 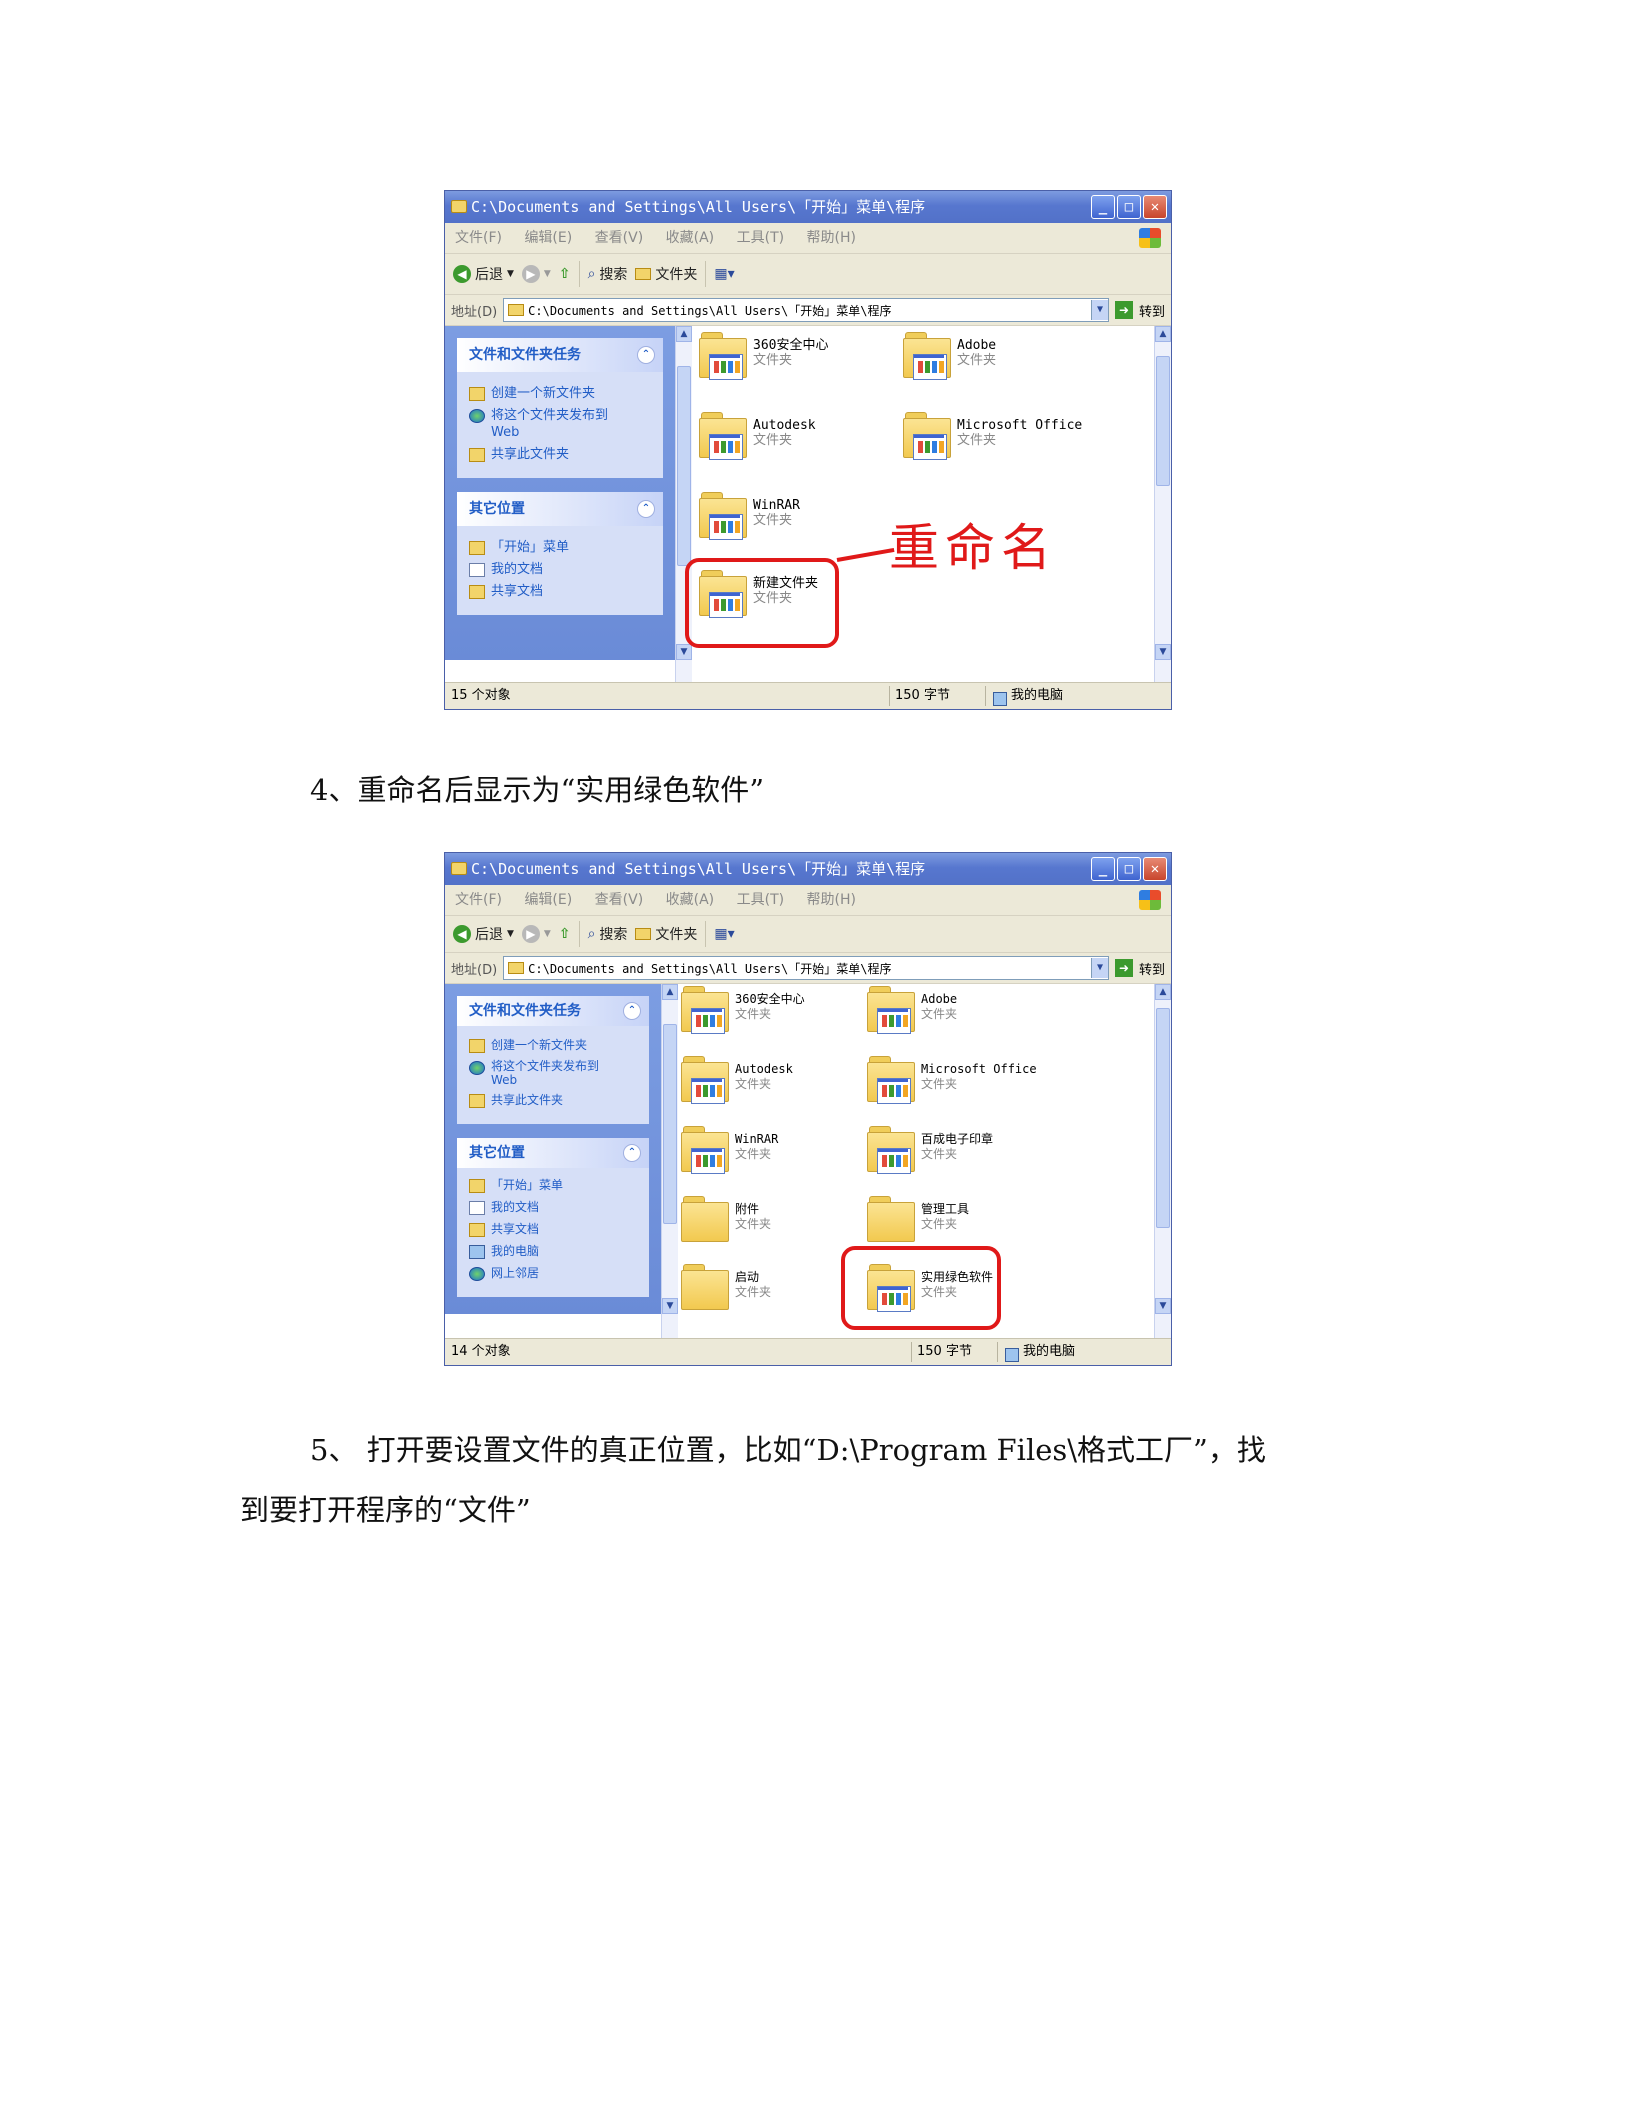 What do you see at coordinates (918, 1221) in the screenshot?
I see `folder-item: 管理工具 文件夹` at bounding box center [918, 1221].